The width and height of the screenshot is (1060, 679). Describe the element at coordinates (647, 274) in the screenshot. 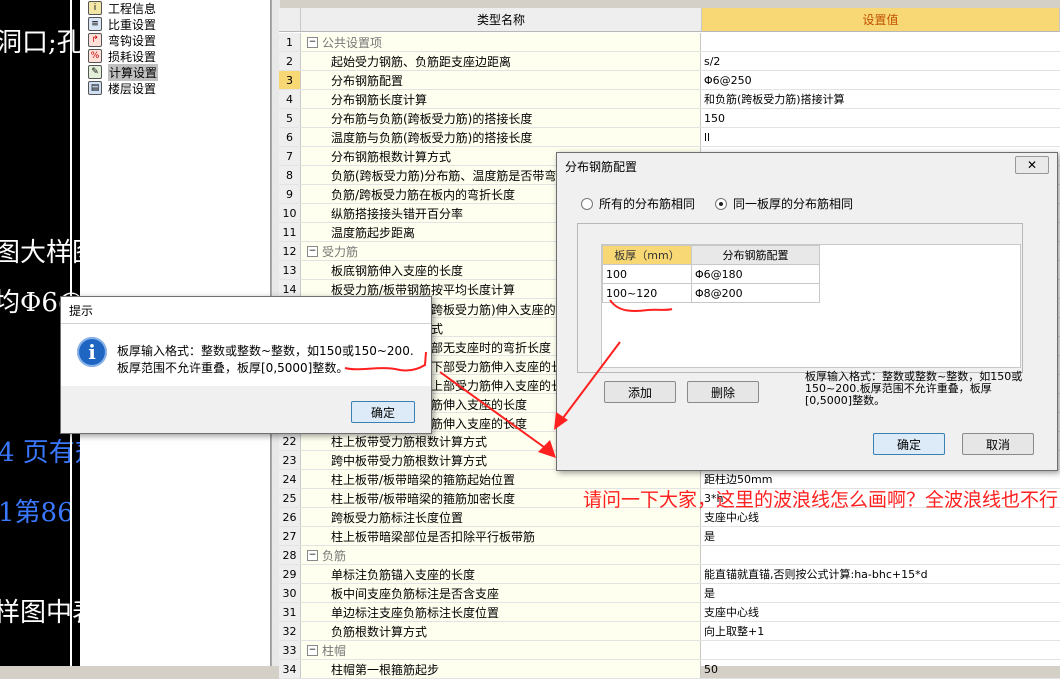

I see `thickness-cell: 100` at that location.